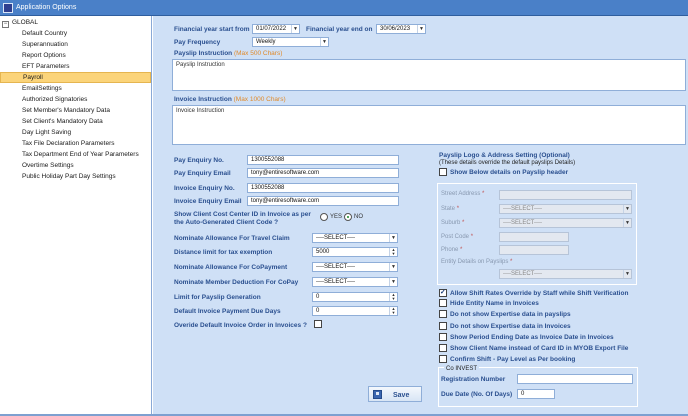 The height and width of the screenshot is (416, 688). What do you see at coordinates (355, 311) in the screenshot?
I see `payment-due-days-stepper: 0 ▲ ▼` at bounding box center [355, 311].